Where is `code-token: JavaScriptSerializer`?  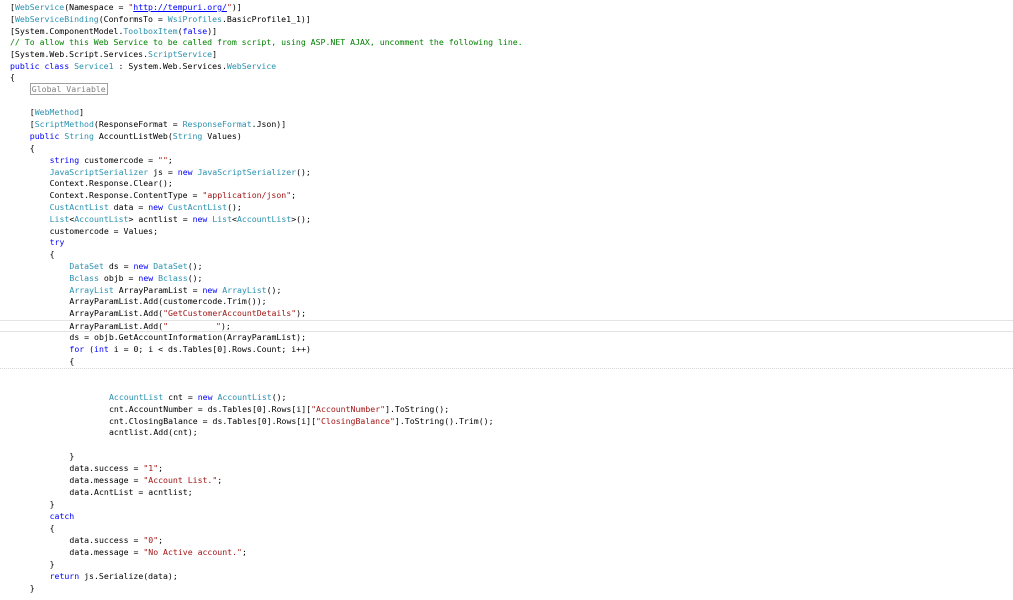
code-token: JavaScriptSerializer is located at coordinates (247, 172).